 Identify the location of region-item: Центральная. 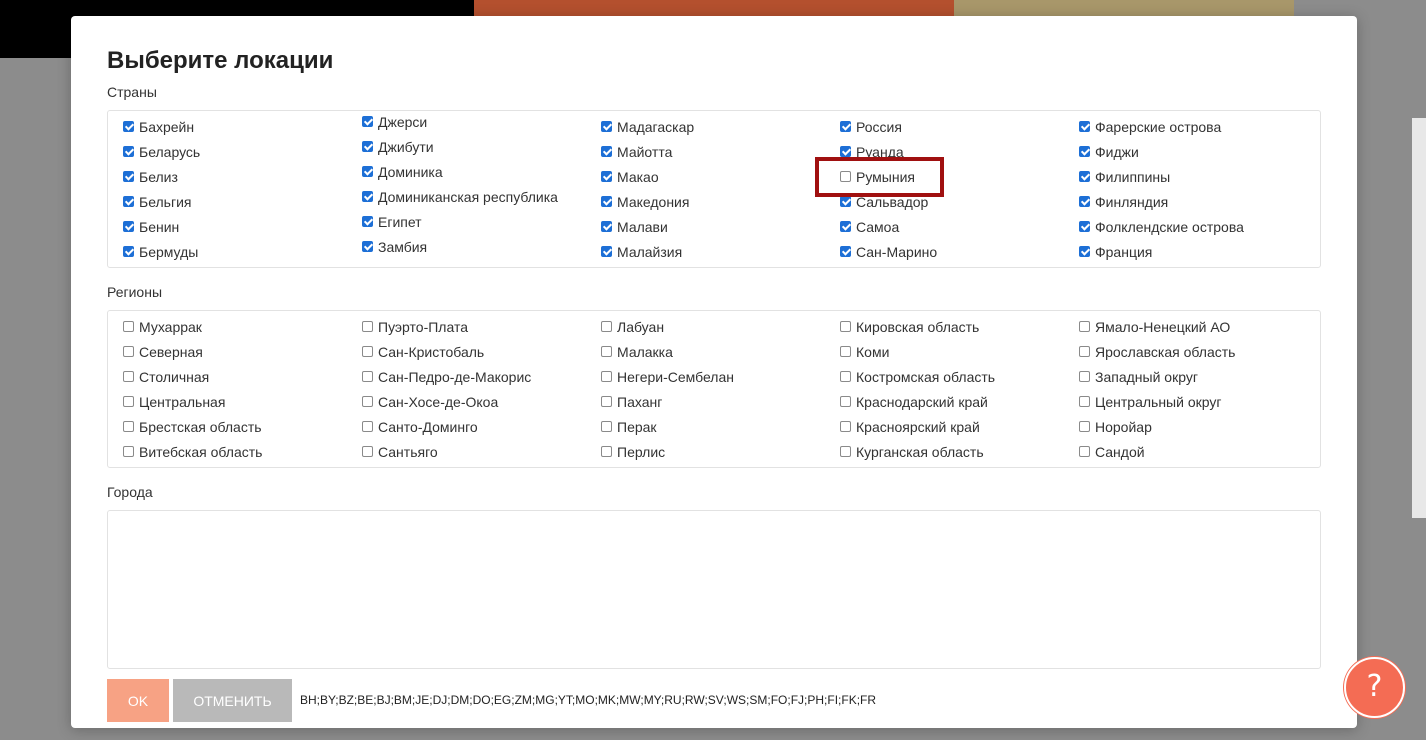
(242, 401).